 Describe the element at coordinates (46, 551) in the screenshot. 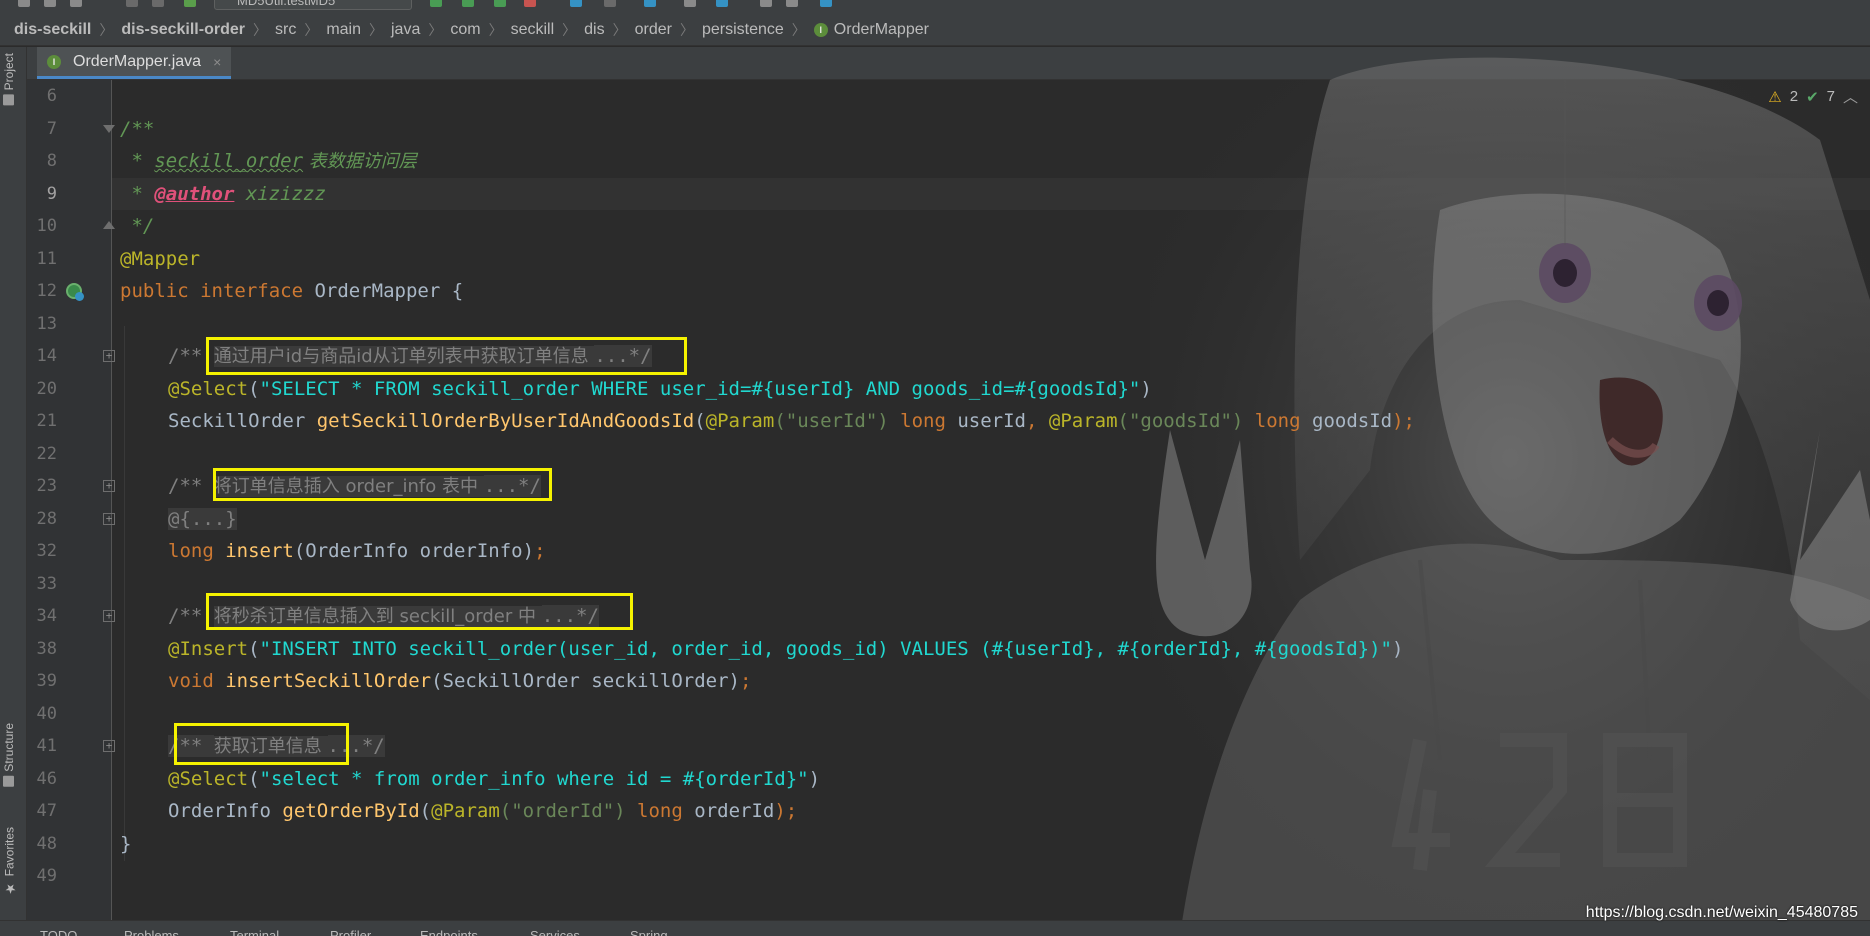

I see `line-number: 32` at that location.